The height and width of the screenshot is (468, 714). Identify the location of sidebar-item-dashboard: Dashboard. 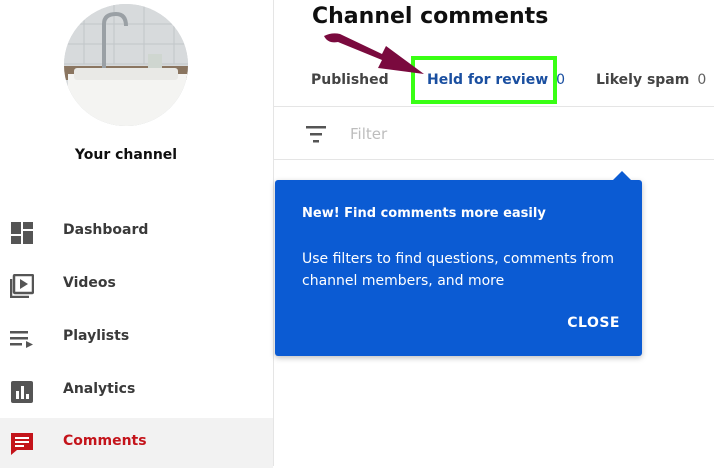
(136, 232).